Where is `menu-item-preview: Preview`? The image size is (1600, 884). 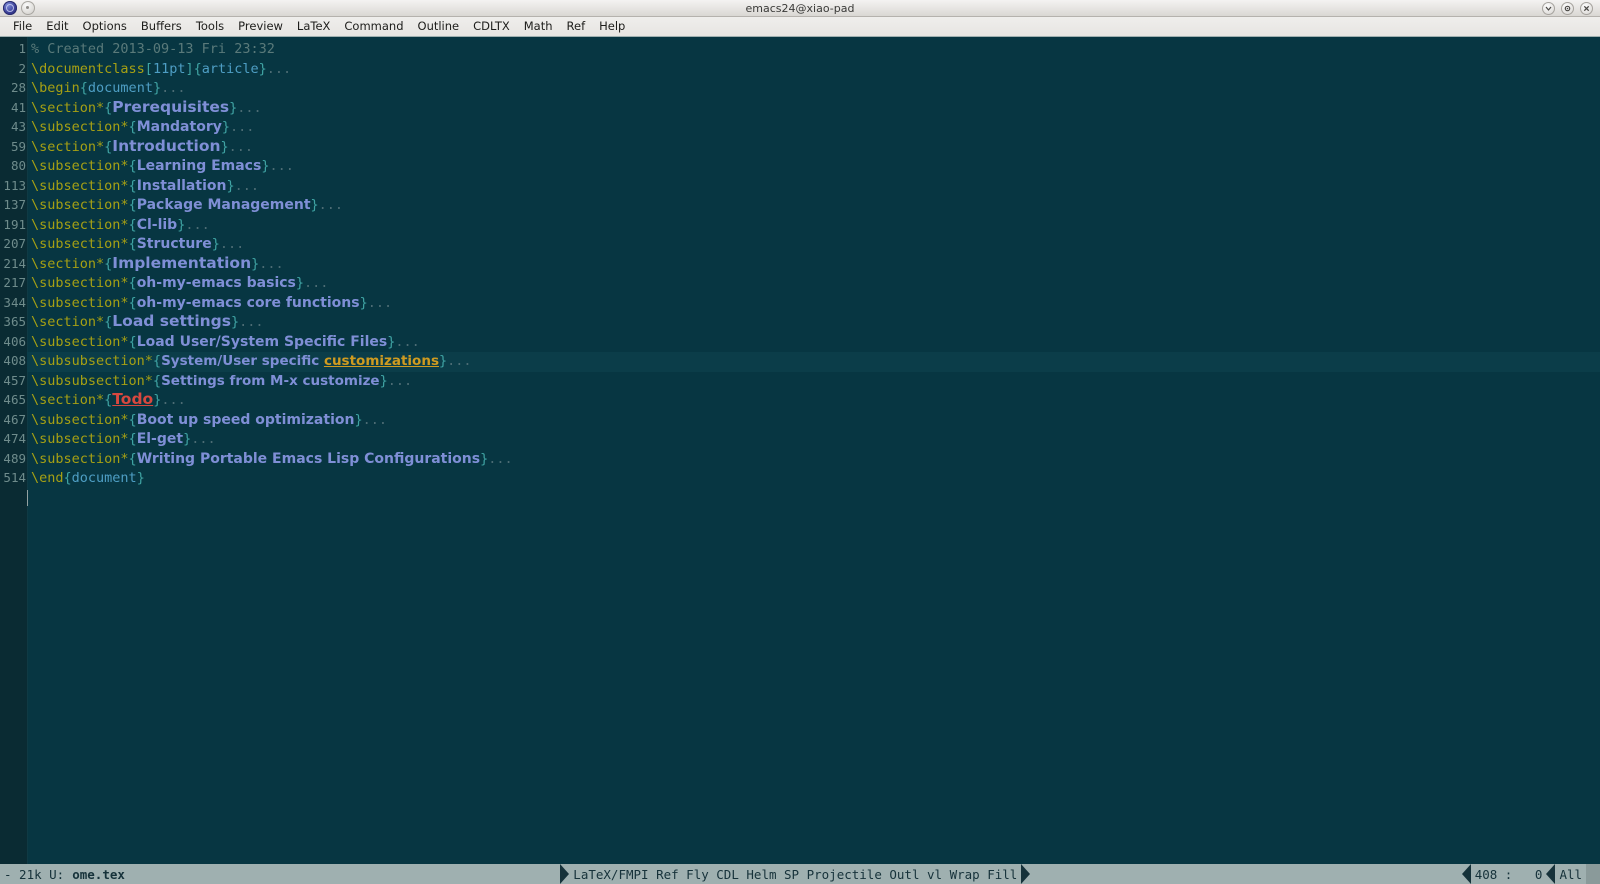
menu-item-preview: Preview is located at coordinates (260, 26).